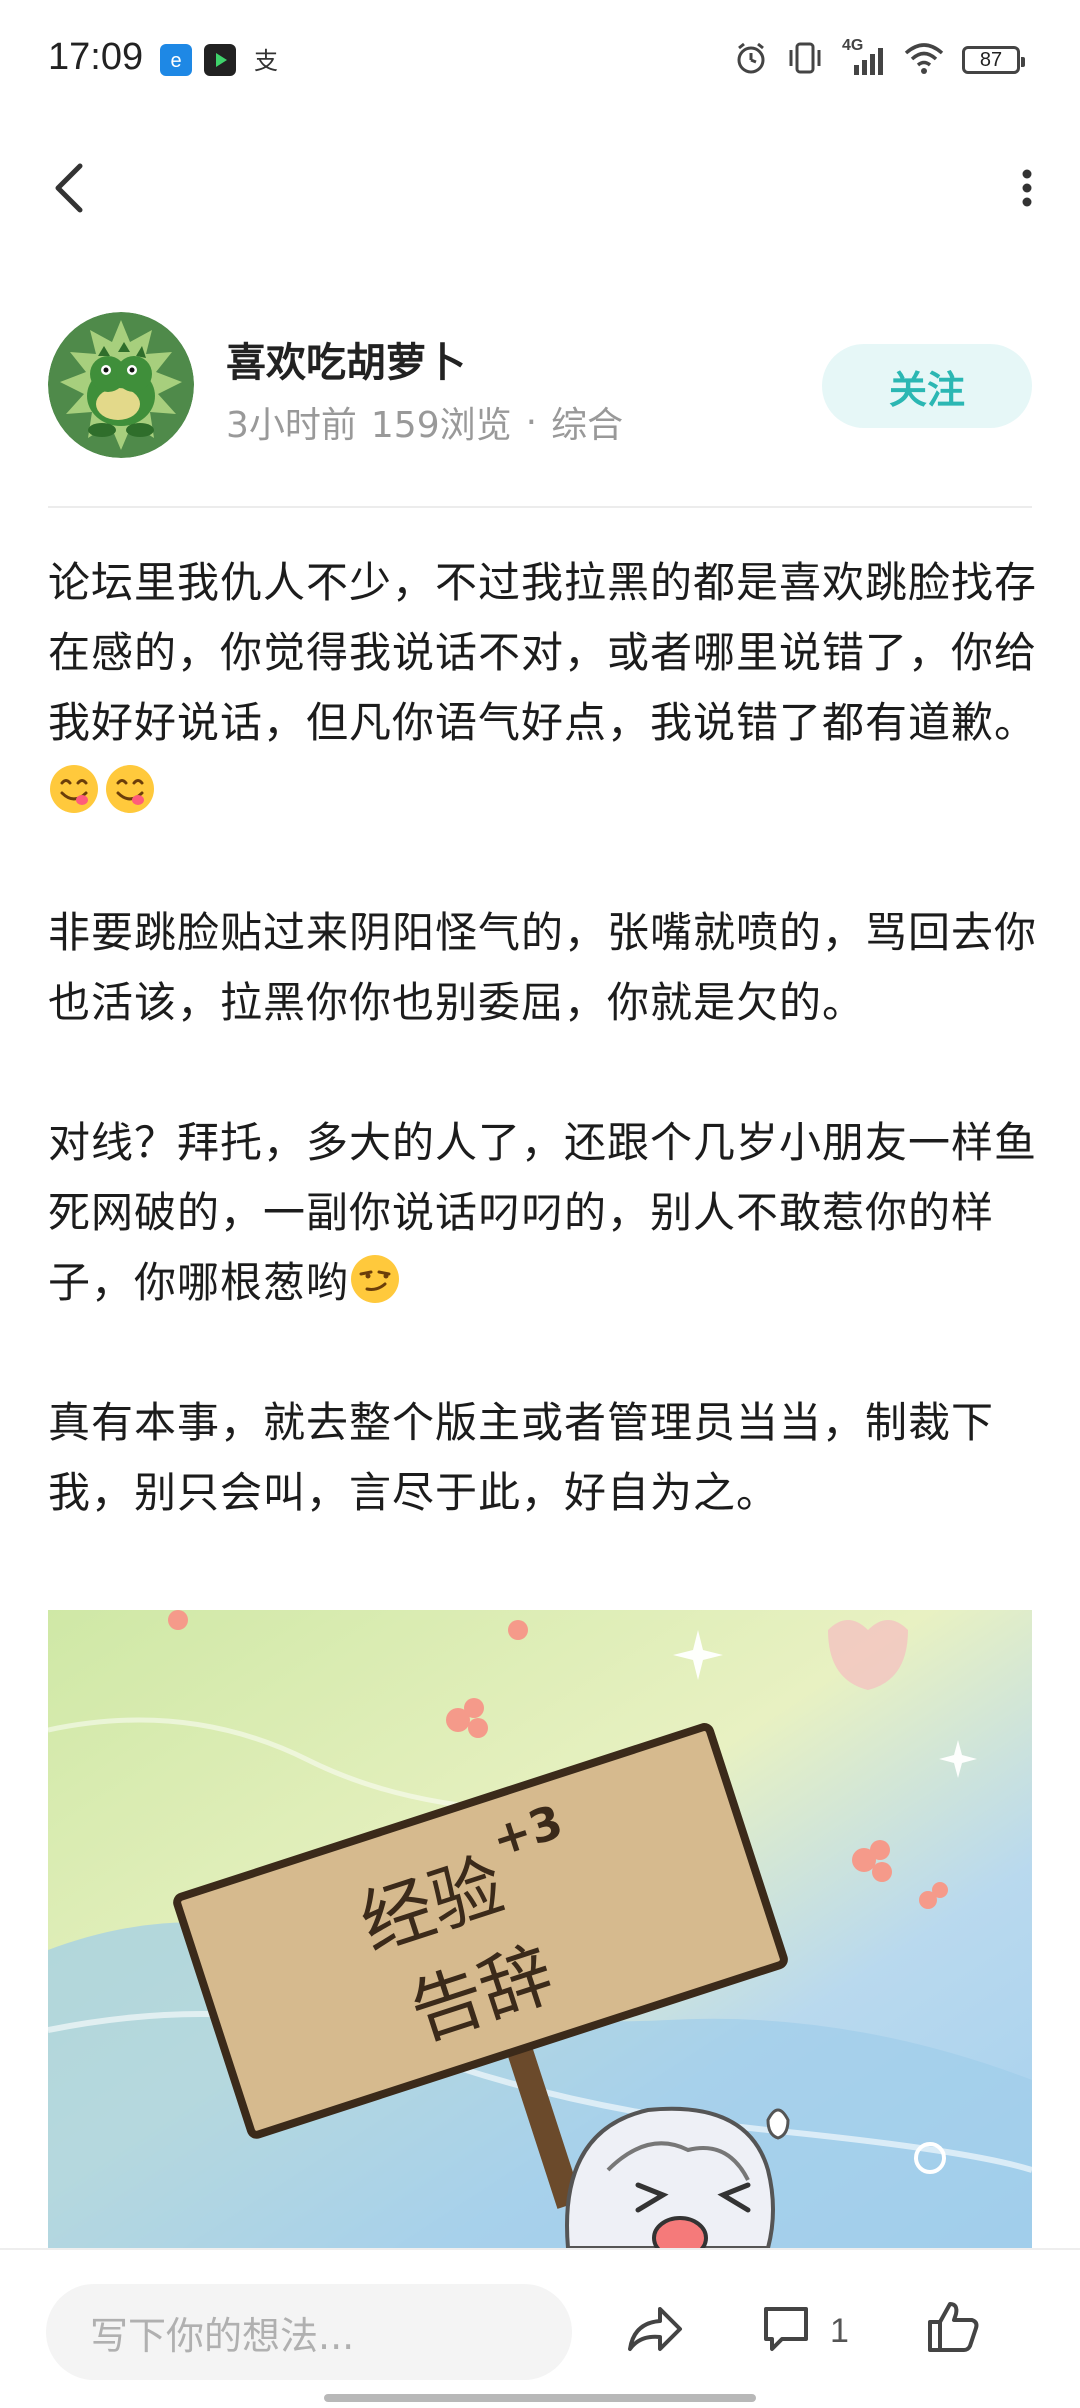 The width and height of the screenshot is (1080, 2408). What do you see at coordinates (346, 359) in the screenshot?
I see `author-name: 喜欢吃胡萝卜` at bounding box center [346, 359].